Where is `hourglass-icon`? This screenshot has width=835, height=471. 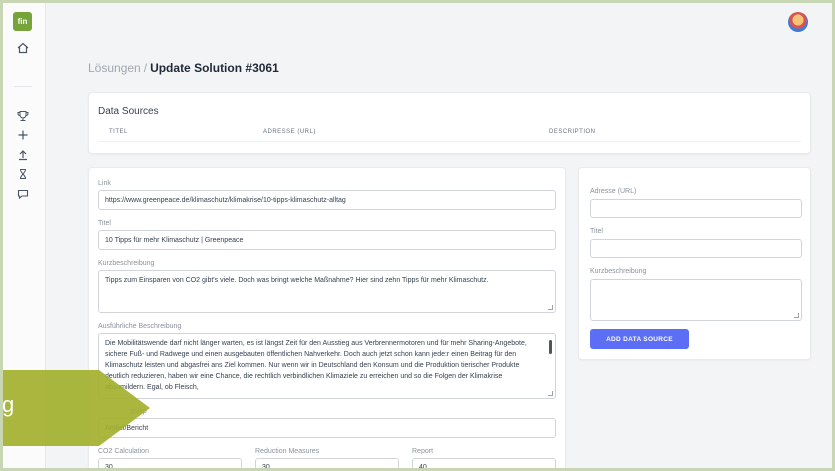 hourglass-icon is located at coordinates (23, 174).